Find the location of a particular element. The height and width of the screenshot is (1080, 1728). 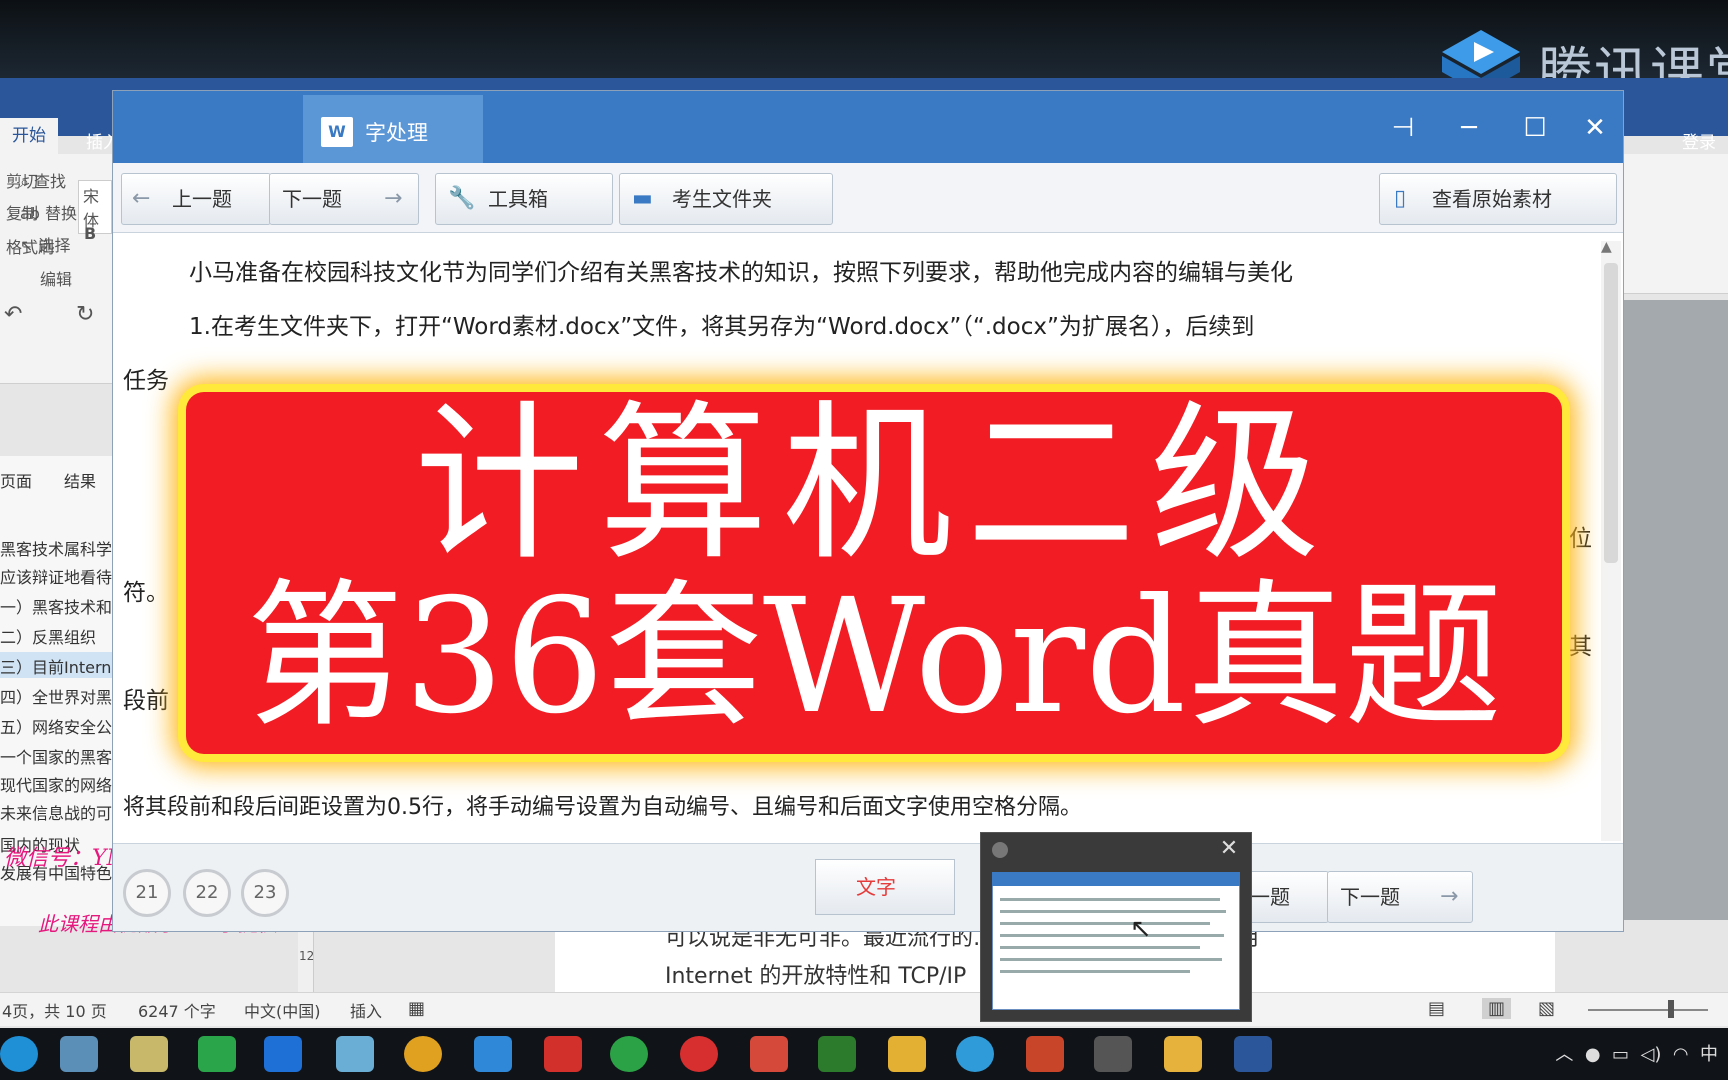

select-button: ↖ 选择 is located at coordinates (45, 244).